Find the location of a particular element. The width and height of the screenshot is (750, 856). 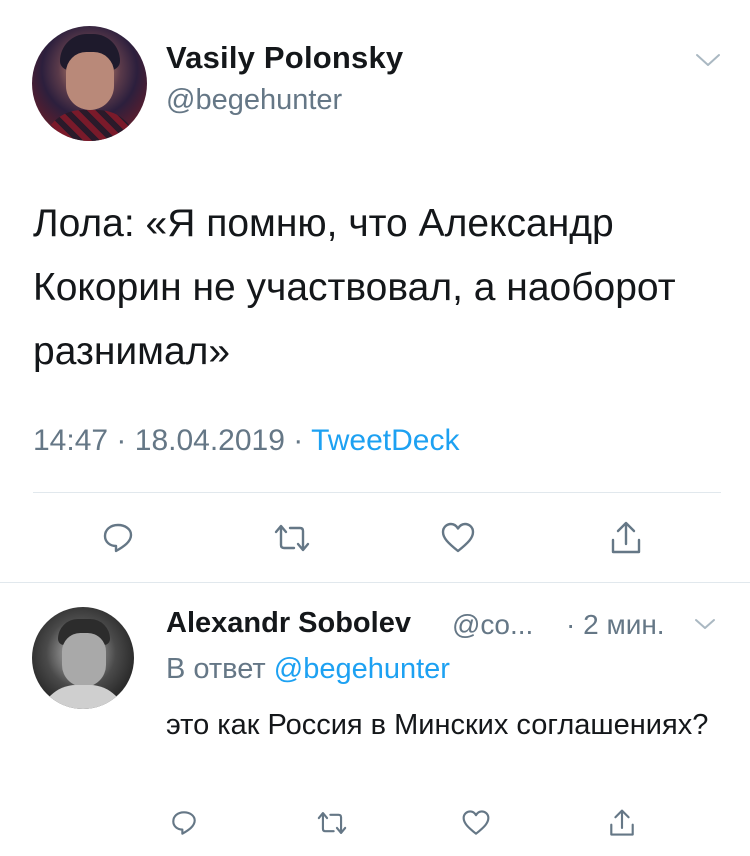

reply-to-mention: @begehunter is located at coordinates (362, 669).